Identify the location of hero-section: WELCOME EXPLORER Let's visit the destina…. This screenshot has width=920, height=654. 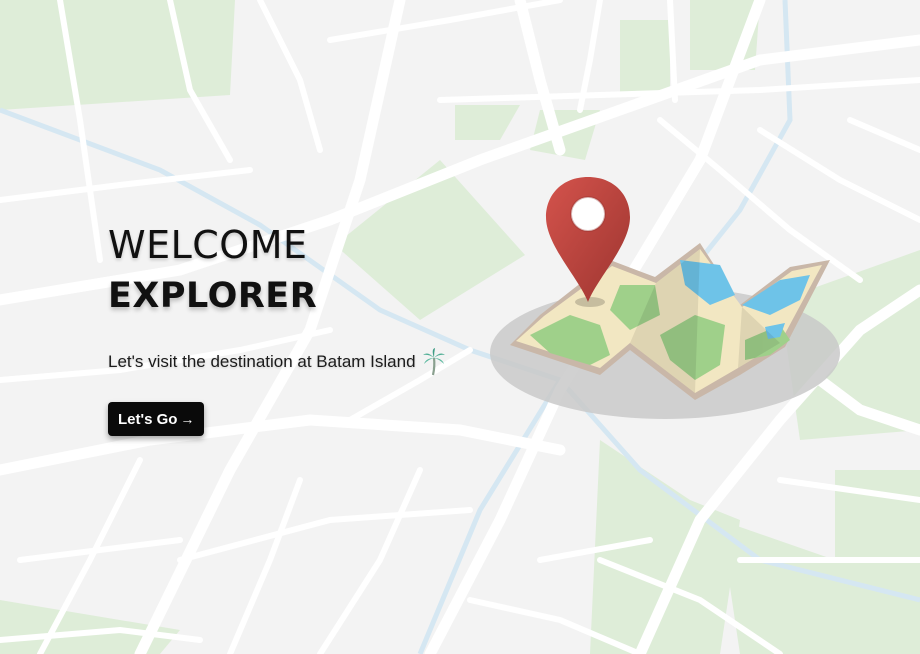
(318, 329).